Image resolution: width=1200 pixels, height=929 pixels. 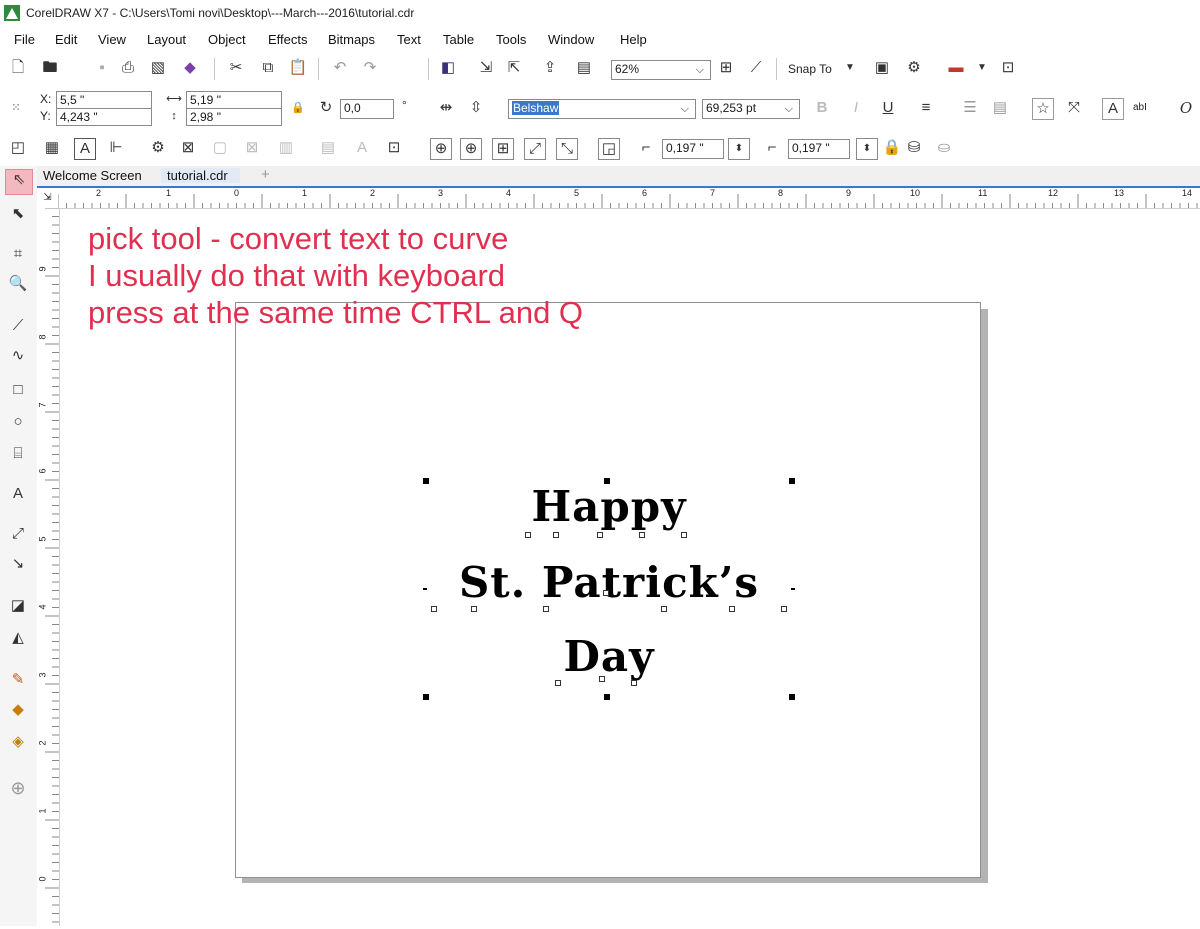 What do you see at coordinates (112, 39) in the screenshot?
I see `menu-view: View` at bounding box center [112, 39].